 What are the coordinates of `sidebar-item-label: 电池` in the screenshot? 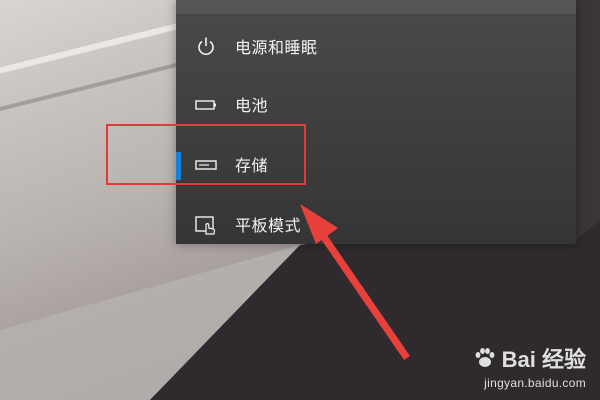 It's located at (252, 105).